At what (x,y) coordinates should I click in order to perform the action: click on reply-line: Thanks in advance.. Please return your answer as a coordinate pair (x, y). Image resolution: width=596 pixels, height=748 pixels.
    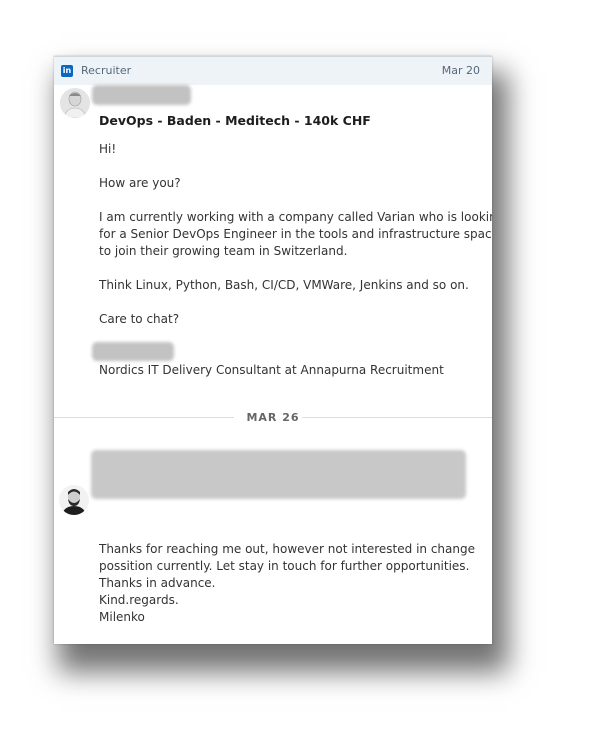
    Looking at the image, I should click on (157, 583).